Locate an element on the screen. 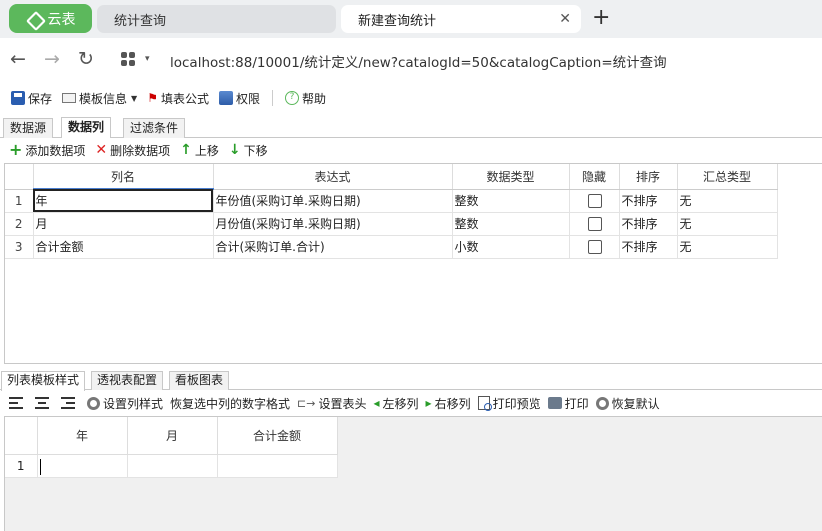 This screenshot has height=531, width=822. table-row: 2 月 月份值(采购订单.采购日期) 整数 不排序 无 is located at coordinates (391, 224).